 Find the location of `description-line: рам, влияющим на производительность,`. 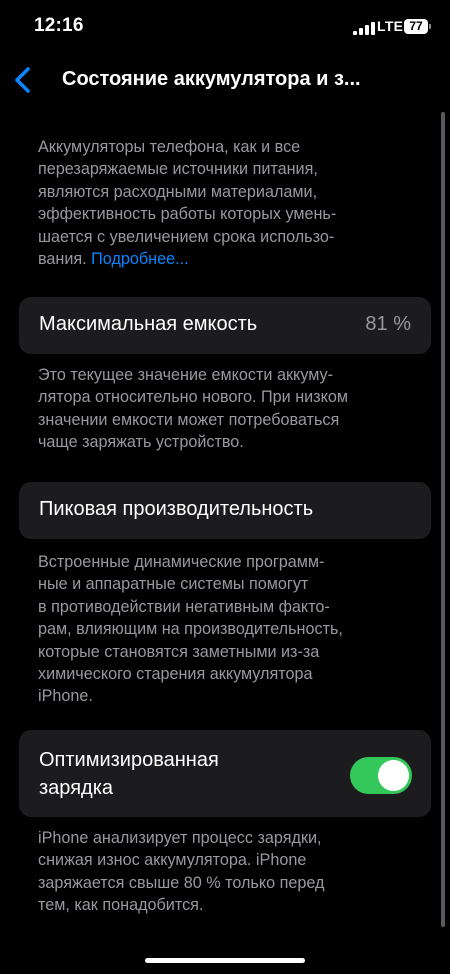

description-line: рам, влияющим на производительность, is located at coordinates (190, 629).